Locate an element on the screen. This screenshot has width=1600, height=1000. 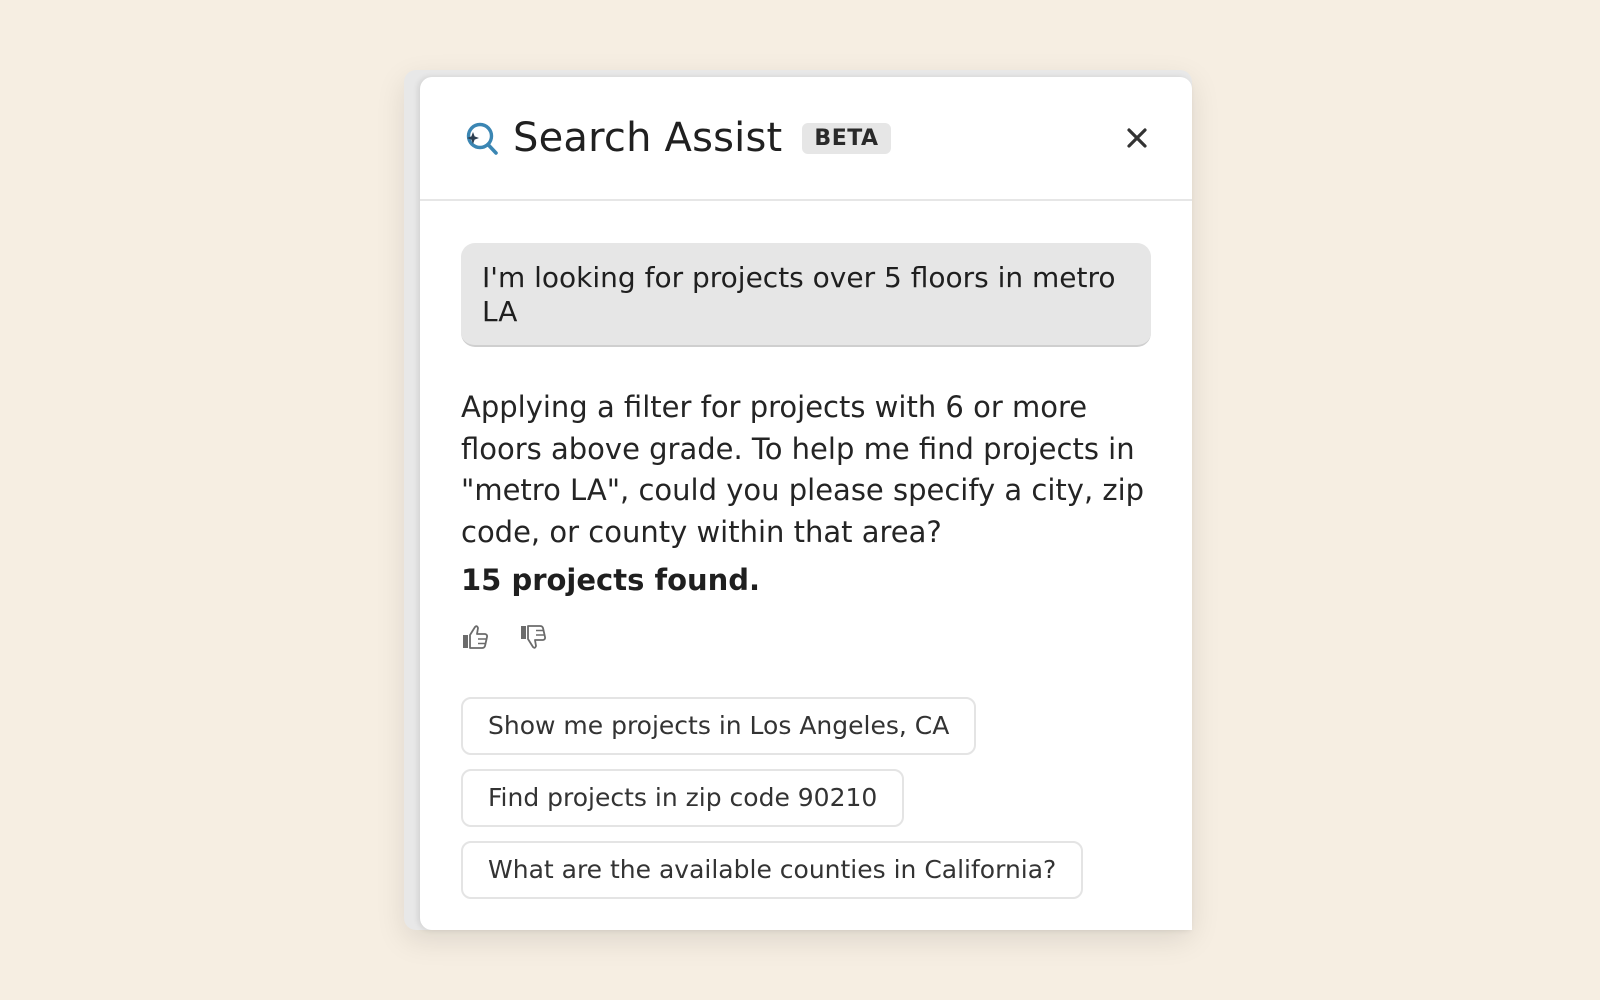
suggestion-chip: Find projects in zip code 90210 is located at coordinates (683, 798).